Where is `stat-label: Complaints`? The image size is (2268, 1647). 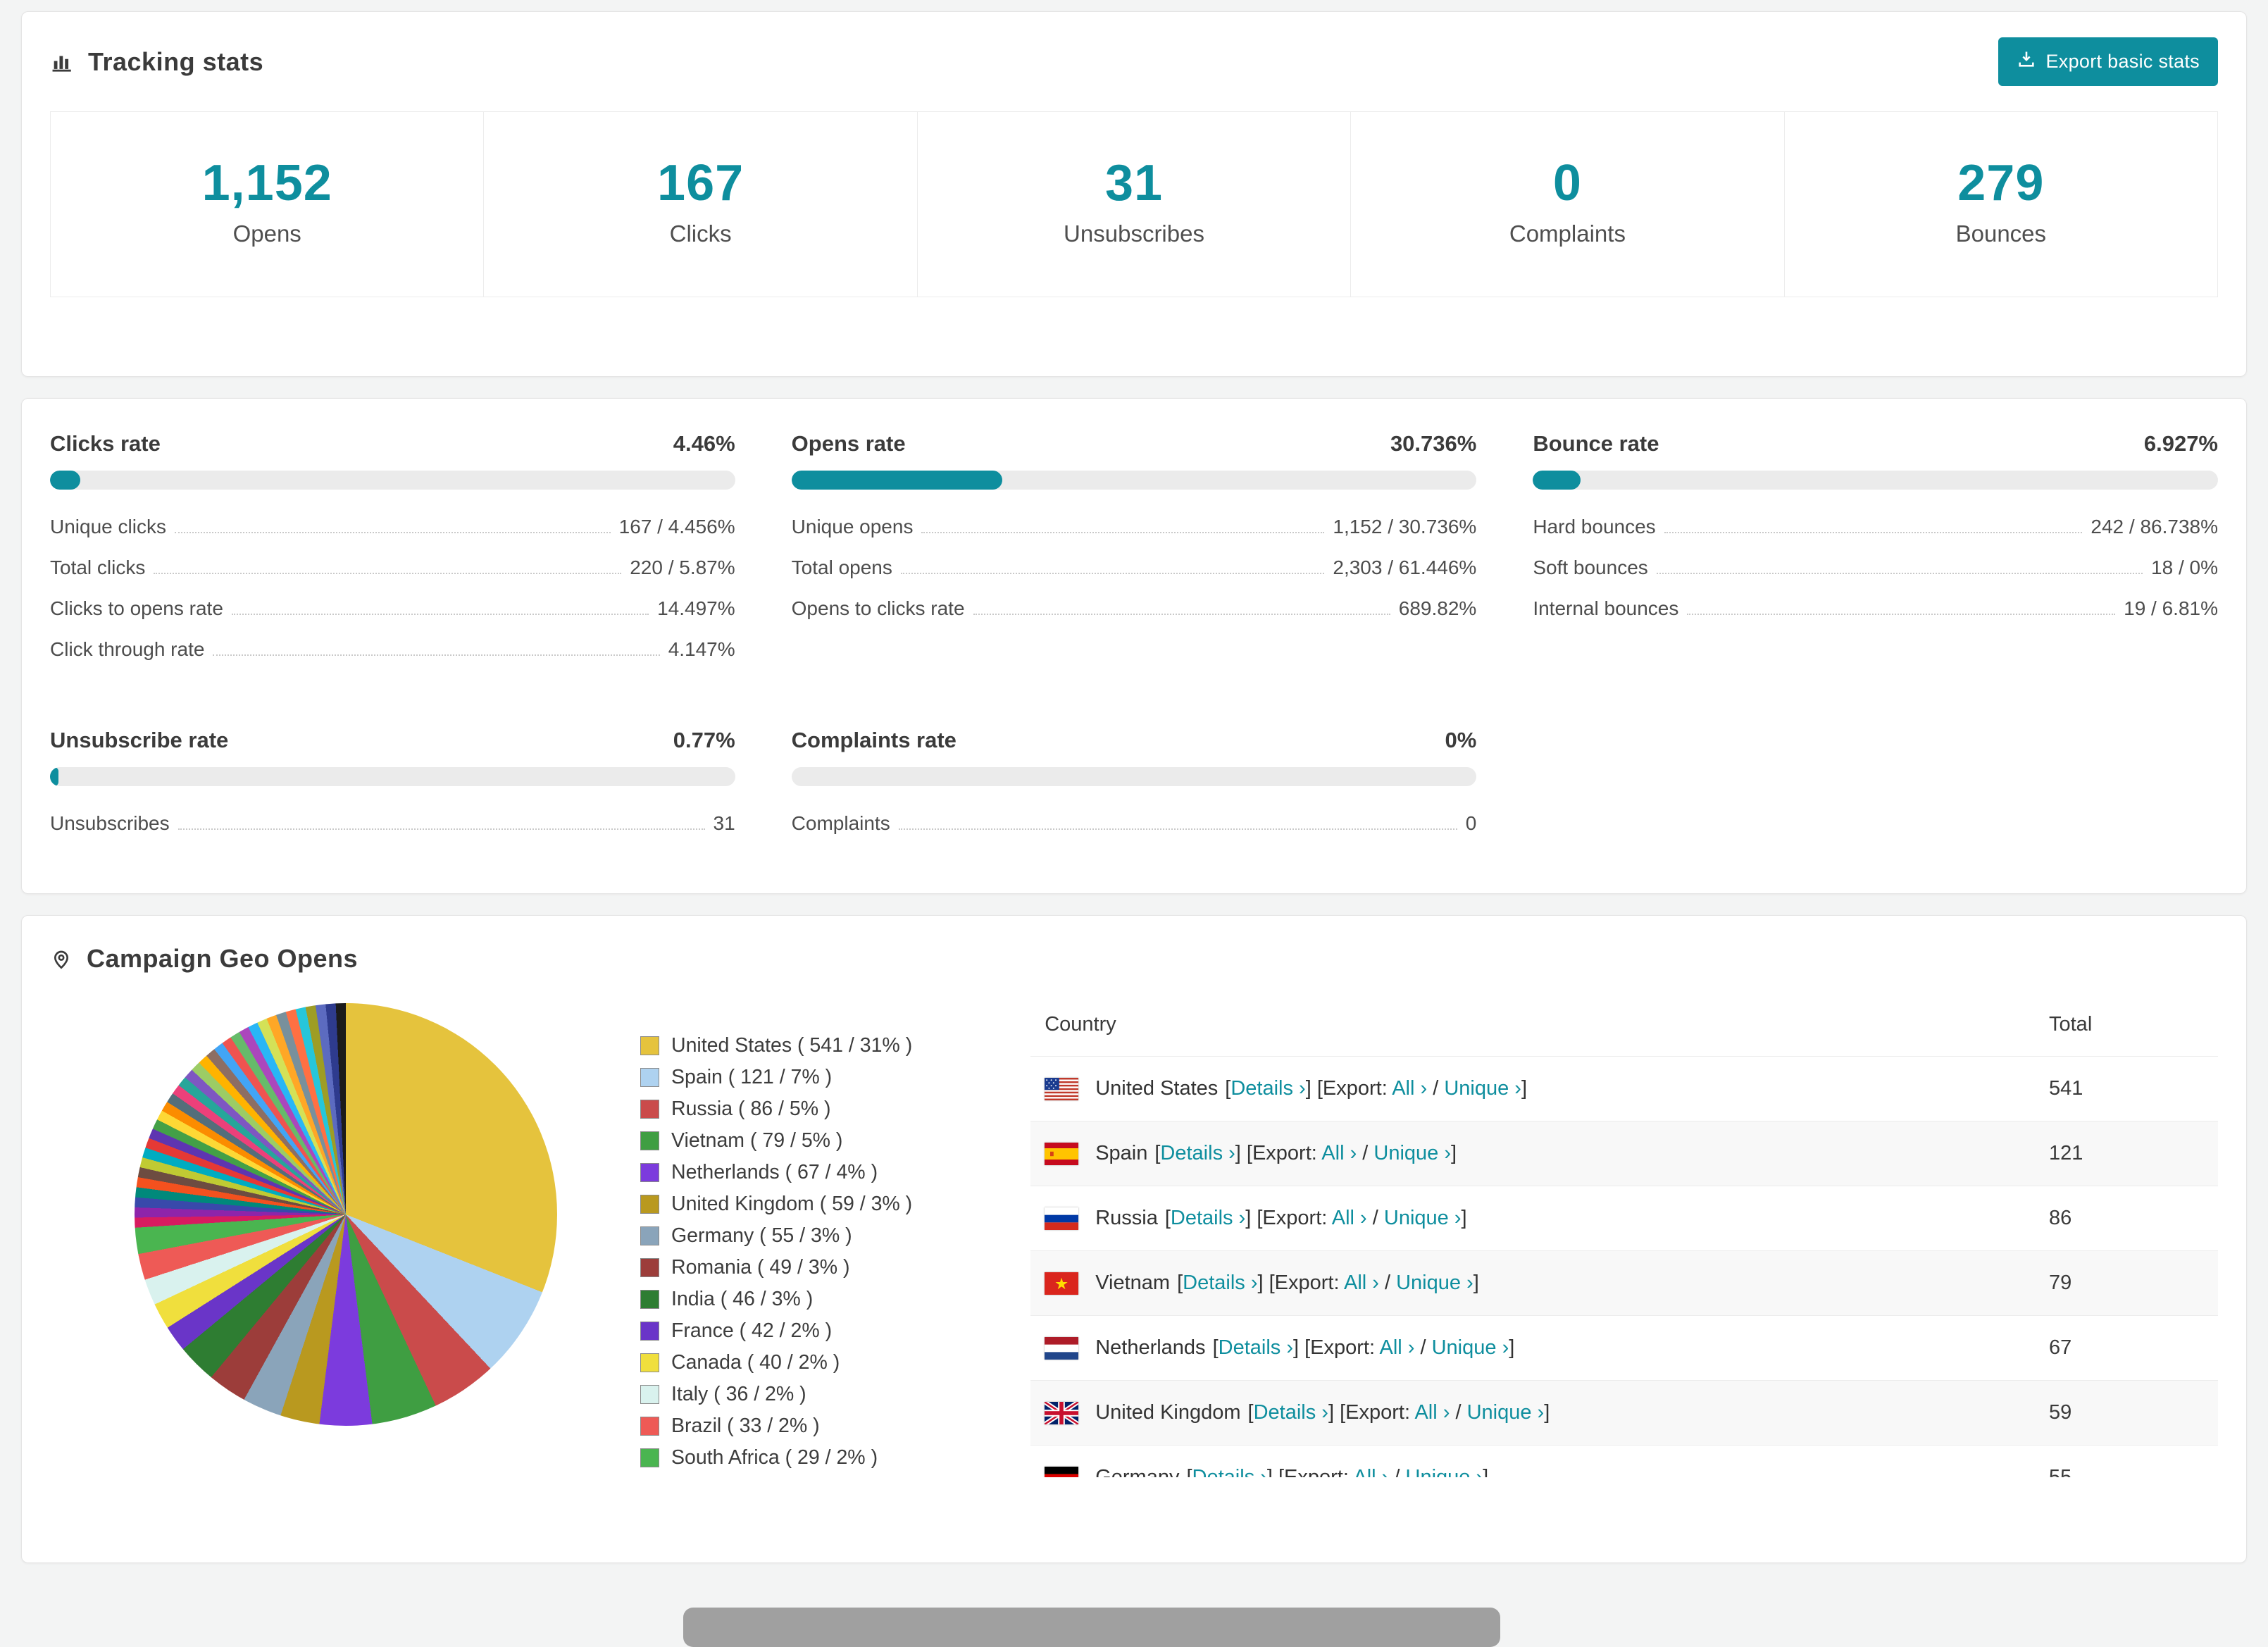 stat-label: Complaints is located at coordinates (1568, 234).